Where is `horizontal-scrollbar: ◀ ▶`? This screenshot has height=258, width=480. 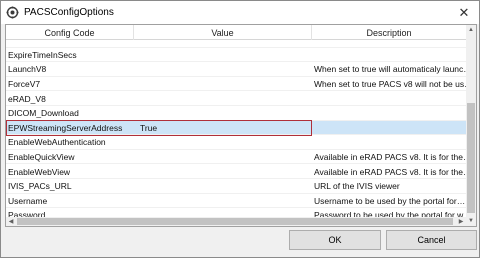 horizontal-scrollbar: ◀ ▶ is located at coordinates (236, 221).